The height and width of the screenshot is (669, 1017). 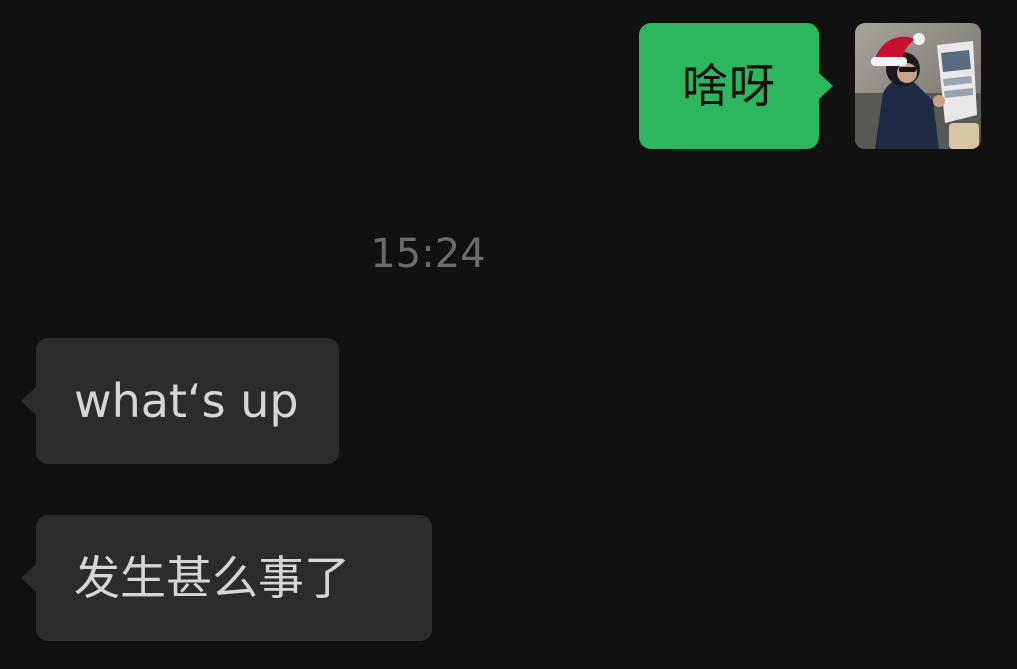 I want to click on avatar, so click(x=918, y=86).